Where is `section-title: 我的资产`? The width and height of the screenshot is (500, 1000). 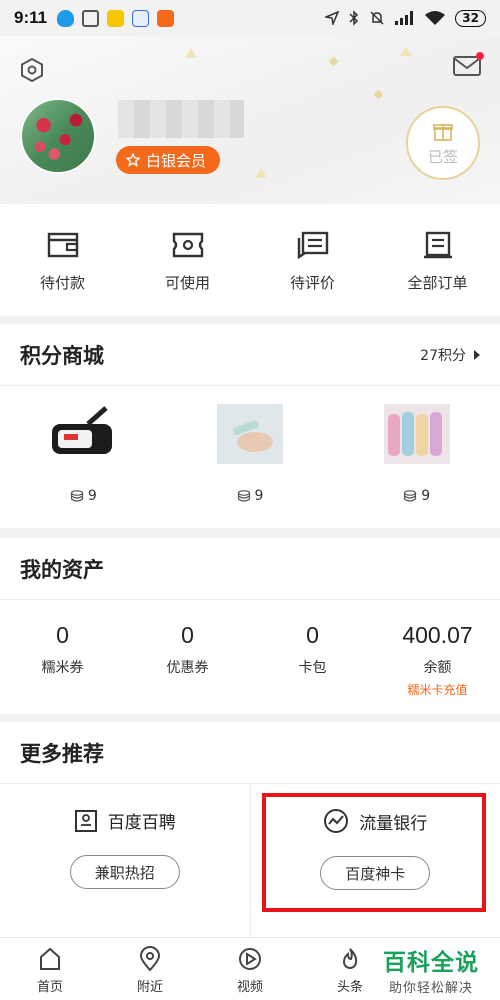
section-title: 我的资产 is located at coordinates (62, 569).